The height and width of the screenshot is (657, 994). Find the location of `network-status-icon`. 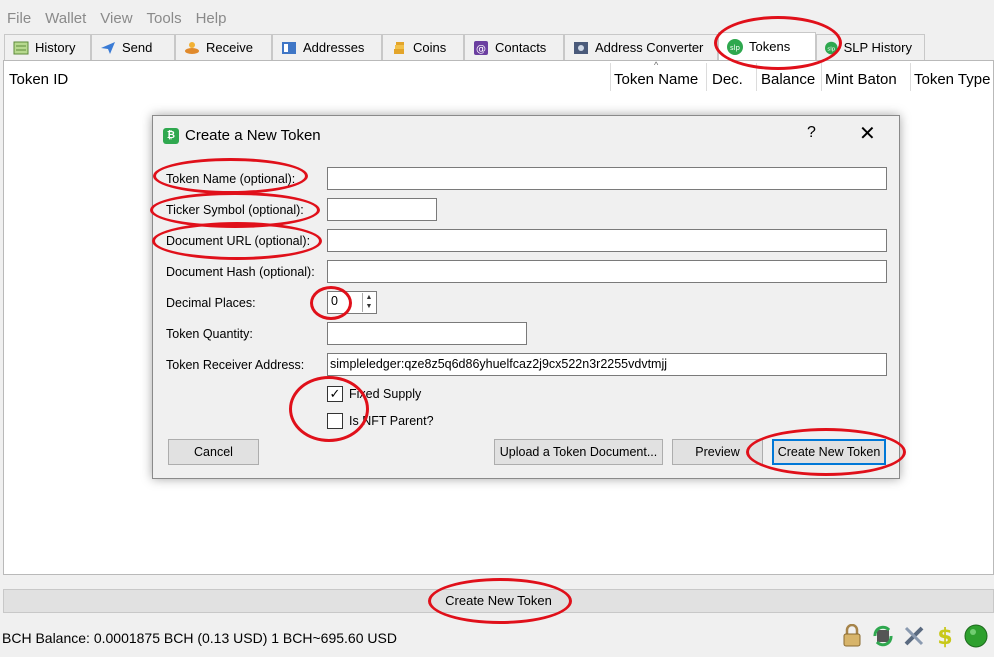

network-status-icon is located at coordinates (975, 636).